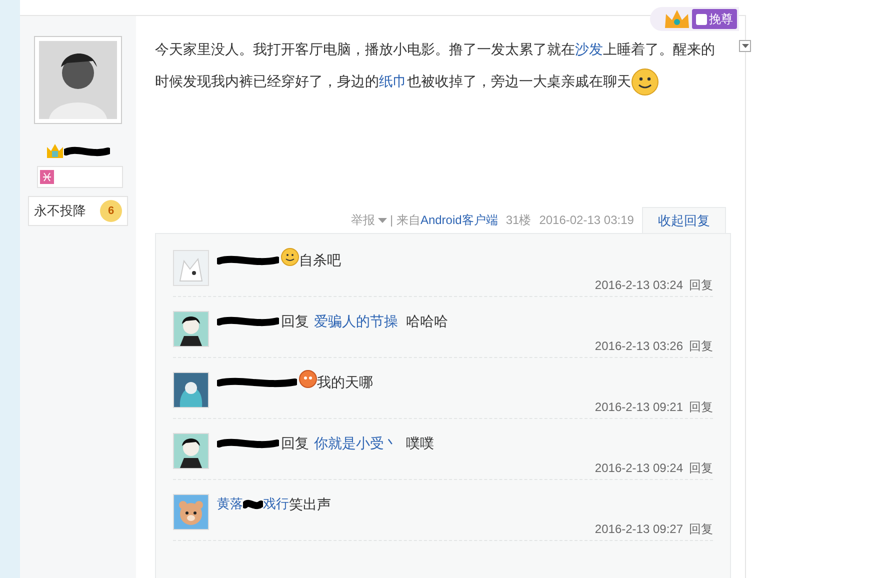 The image size is (888, 578). What do you see at coordinates (459, 220) in the screenshot?
I see `client-link: Android客户端` at bounding box center [459, 220].